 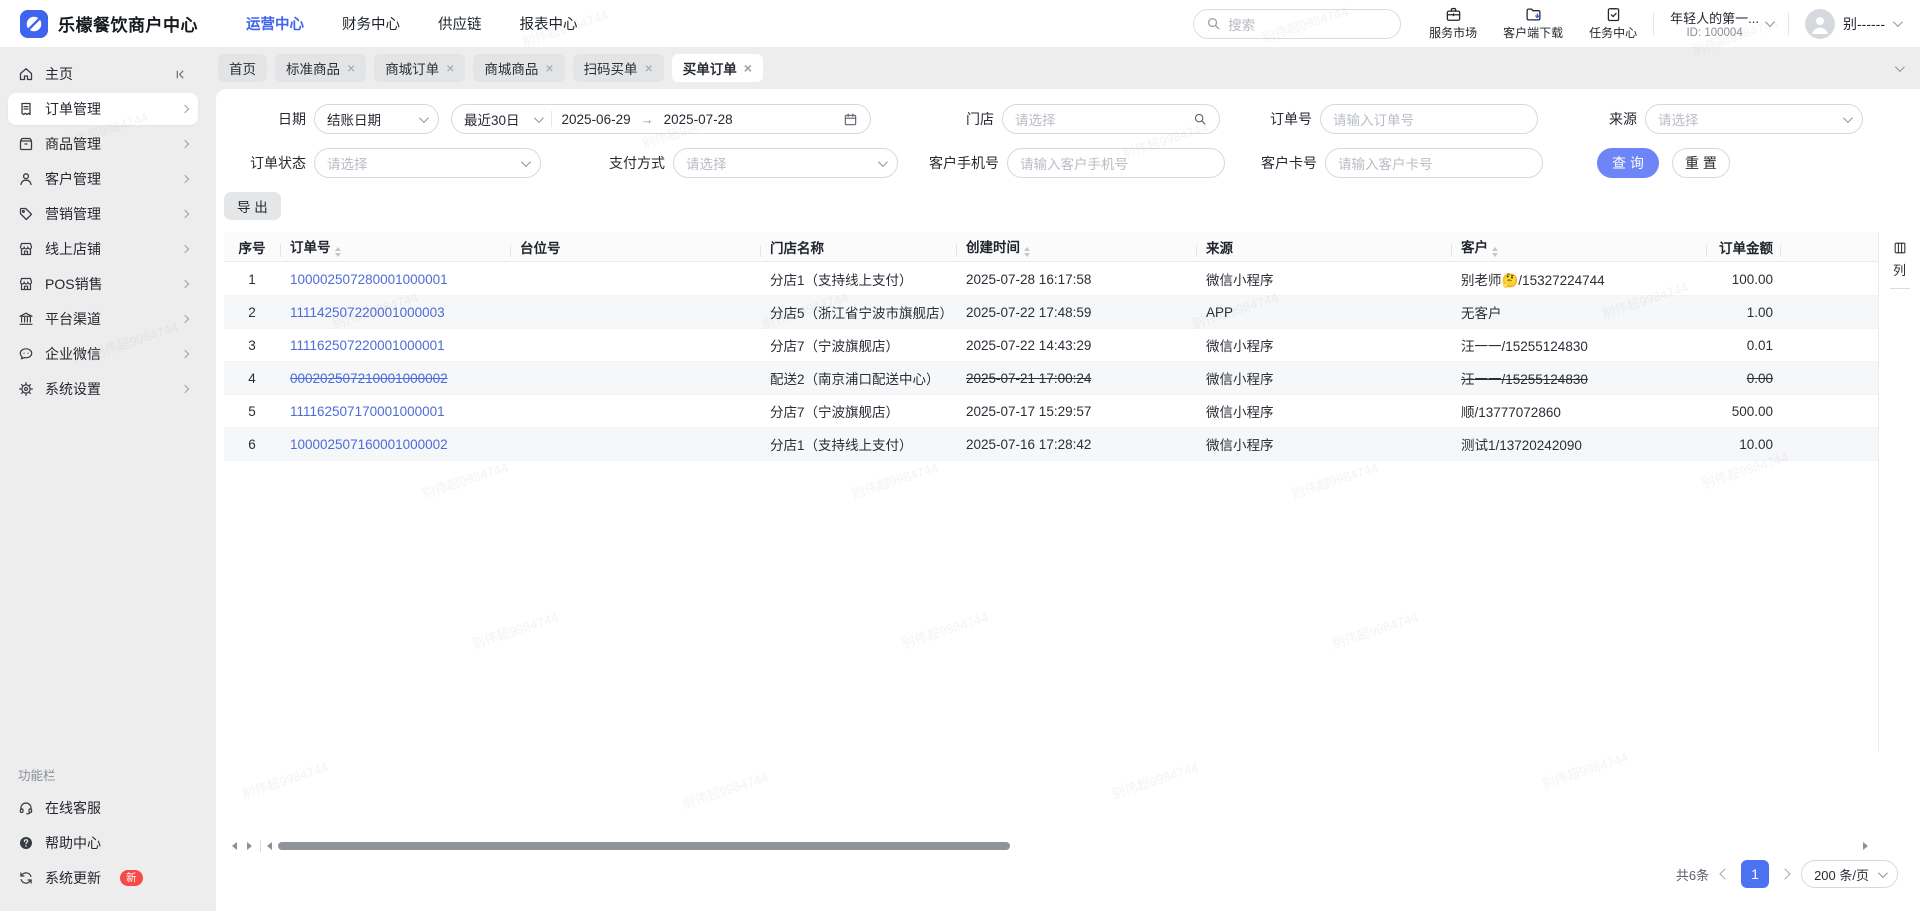 I want to click on sidebar-item-pos-sales: POS销售, so click(x=103, y=284).